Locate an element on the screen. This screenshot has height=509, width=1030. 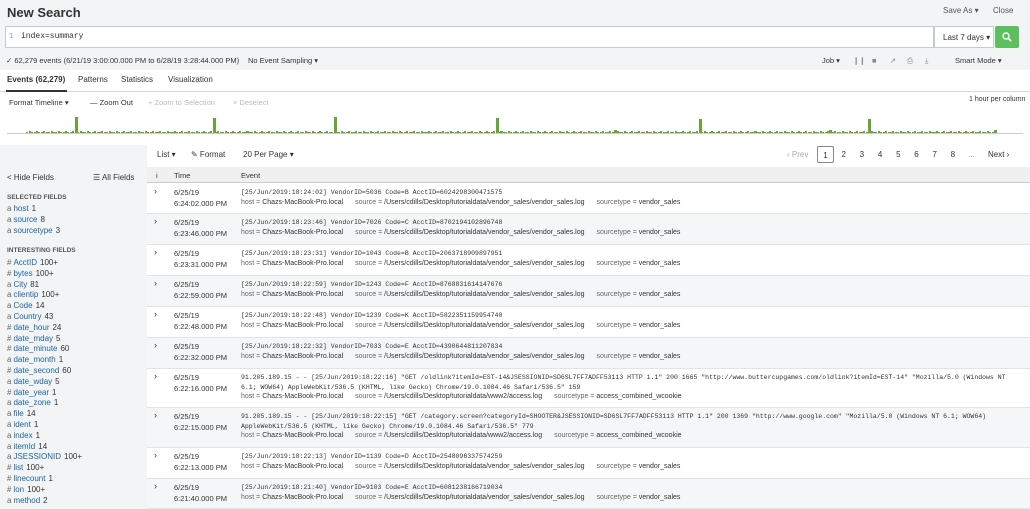
interesting-field-date-minute: # date_minute 60 is located at coordinates (38, 348).